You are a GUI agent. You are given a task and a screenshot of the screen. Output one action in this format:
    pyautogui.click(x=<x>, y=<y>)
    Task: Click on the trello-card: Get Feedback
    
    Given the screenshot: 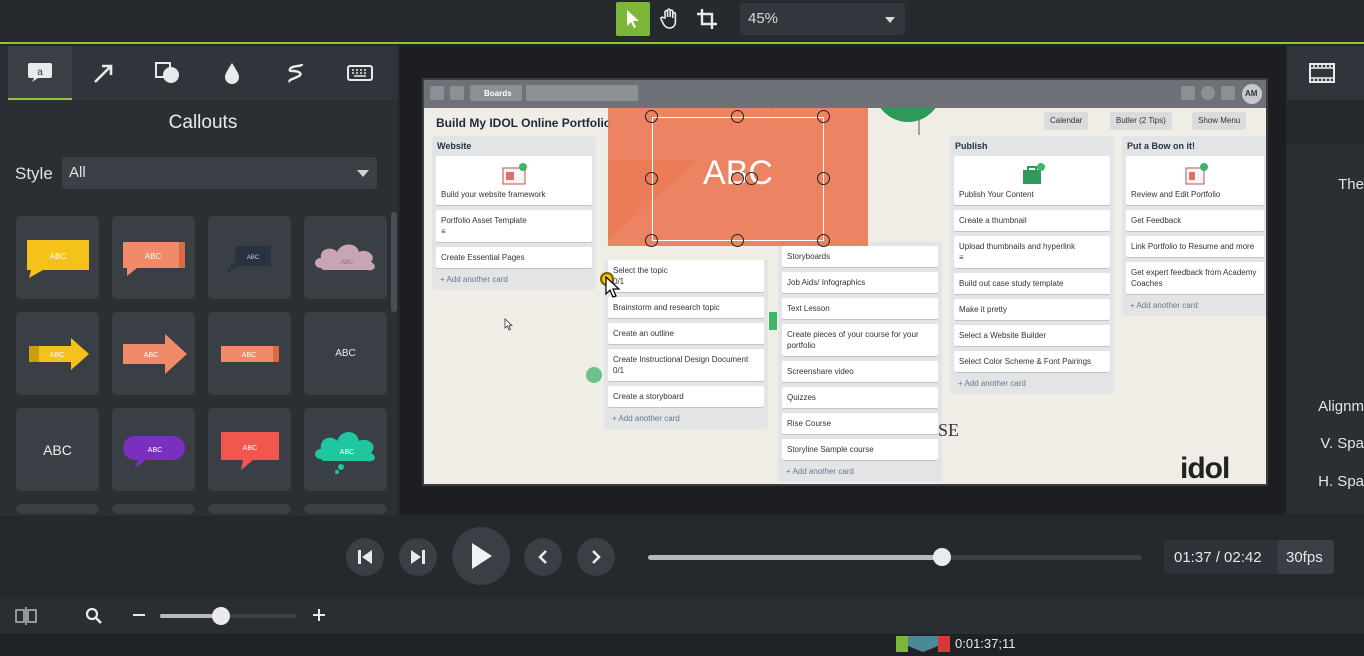 What is the action you would take?
    pyautogui.click(x=1195, y=220)
    